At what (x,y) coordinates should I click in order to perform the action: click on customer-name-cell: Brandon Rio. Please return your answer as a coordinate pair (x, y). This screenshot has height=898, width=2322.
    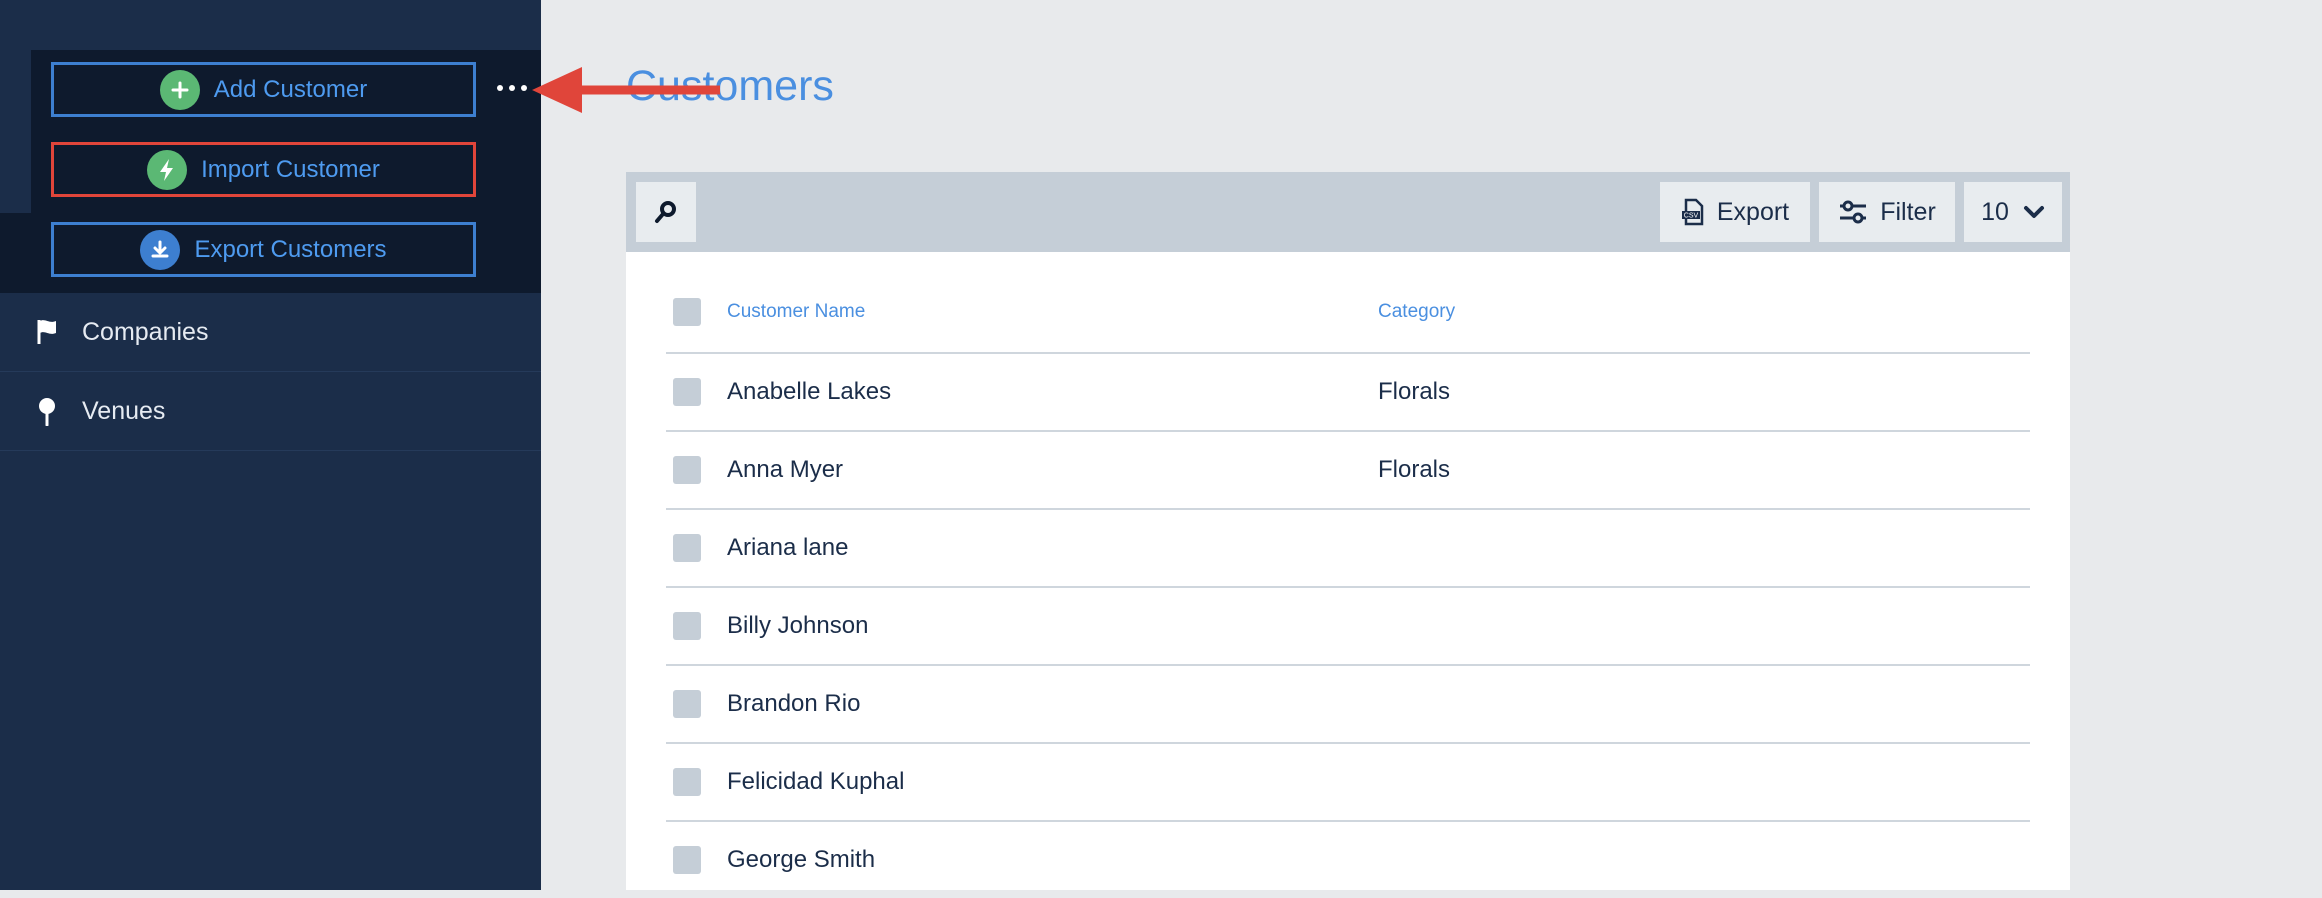
    Looking at the image, I should click on (794, 703).